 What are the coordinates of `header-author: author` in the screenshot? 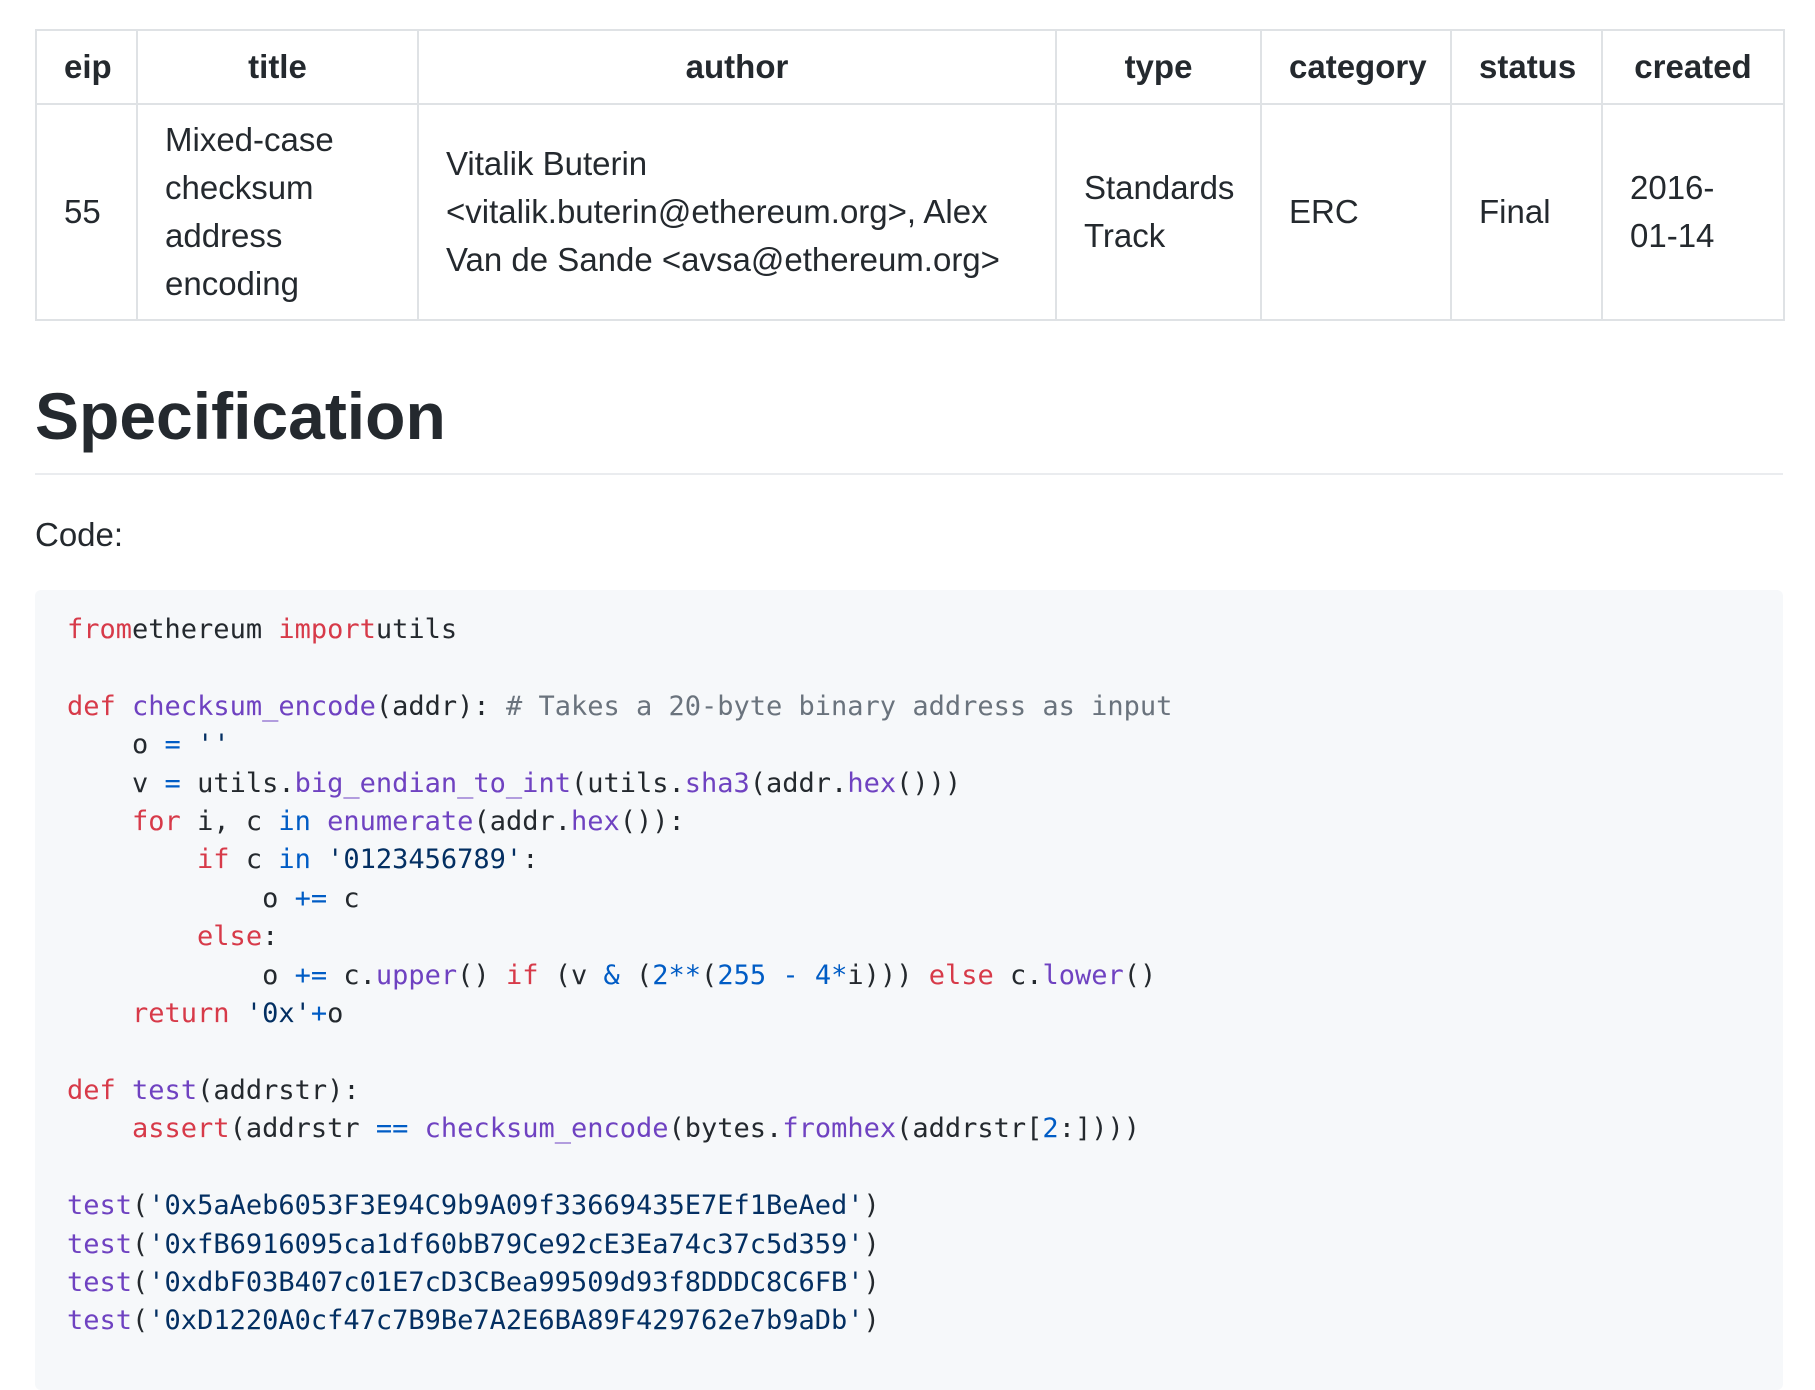 It's located at (737, 67).